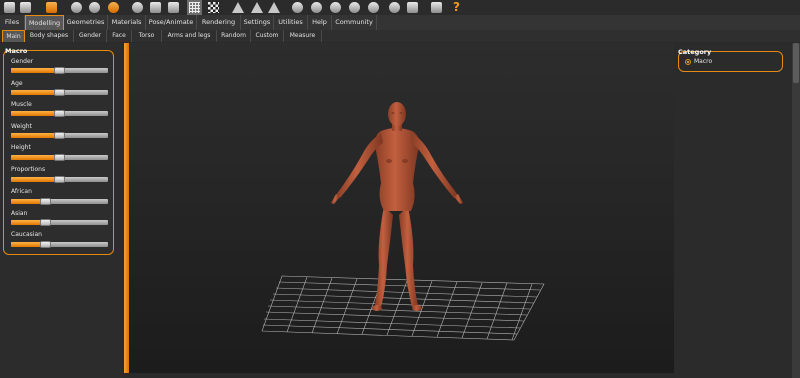 This screenshot has height=378, width=800. Describe the element at coordinates (316, 7) in the screenshot. I see `top-view-icon` at that location.